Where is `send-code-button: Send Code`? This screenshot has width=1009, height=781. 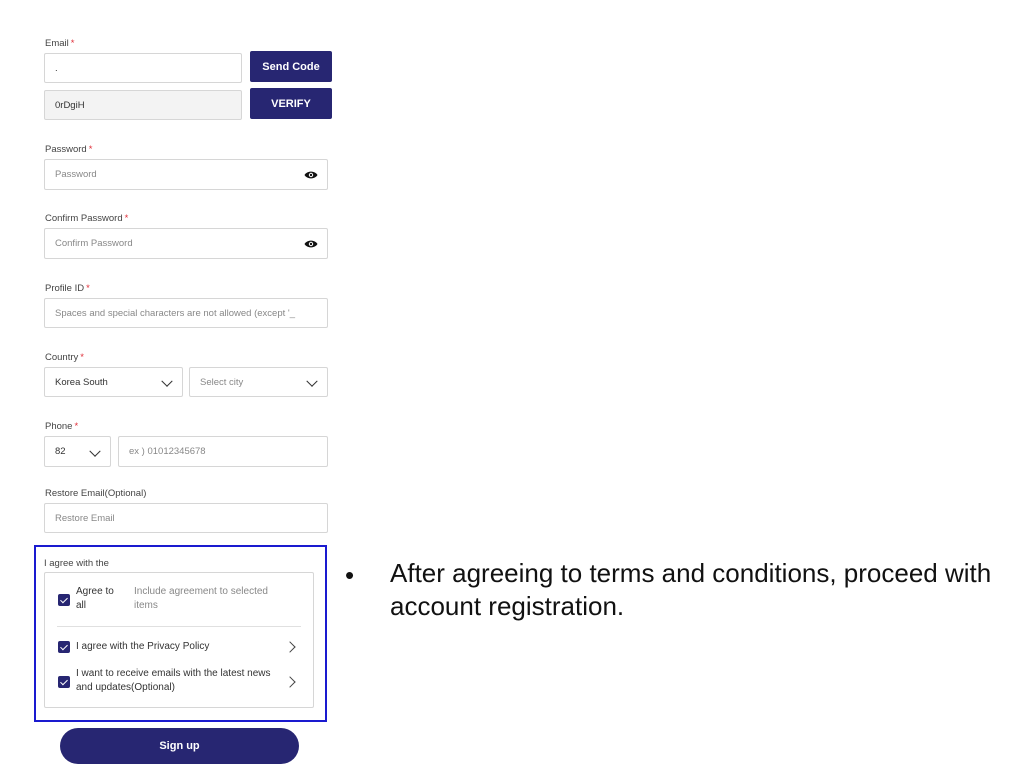
send-code-button: Send Code is located at coordinates (291, 66).